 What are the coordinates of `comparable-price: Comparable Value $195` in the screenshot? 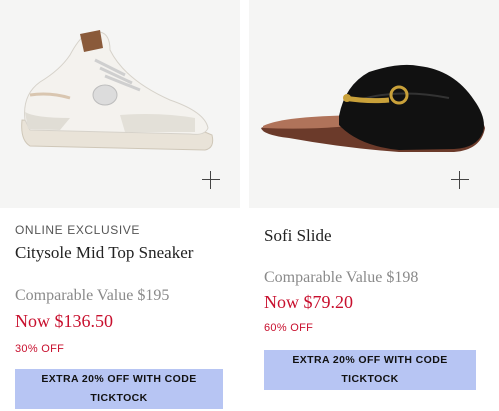 It's located at (92, 295).